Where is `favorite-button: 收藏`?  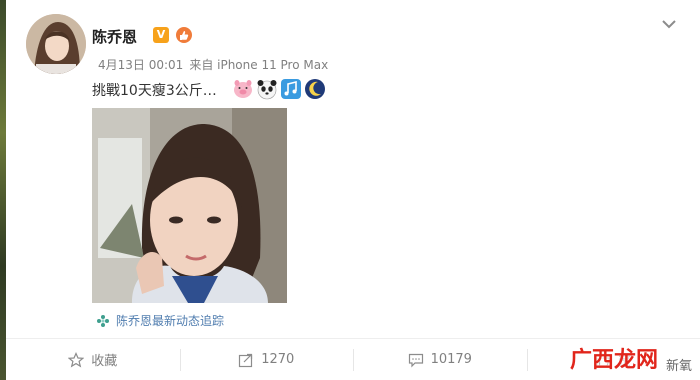
favorite-button: 收藏 is located at coordinates (93, 359).